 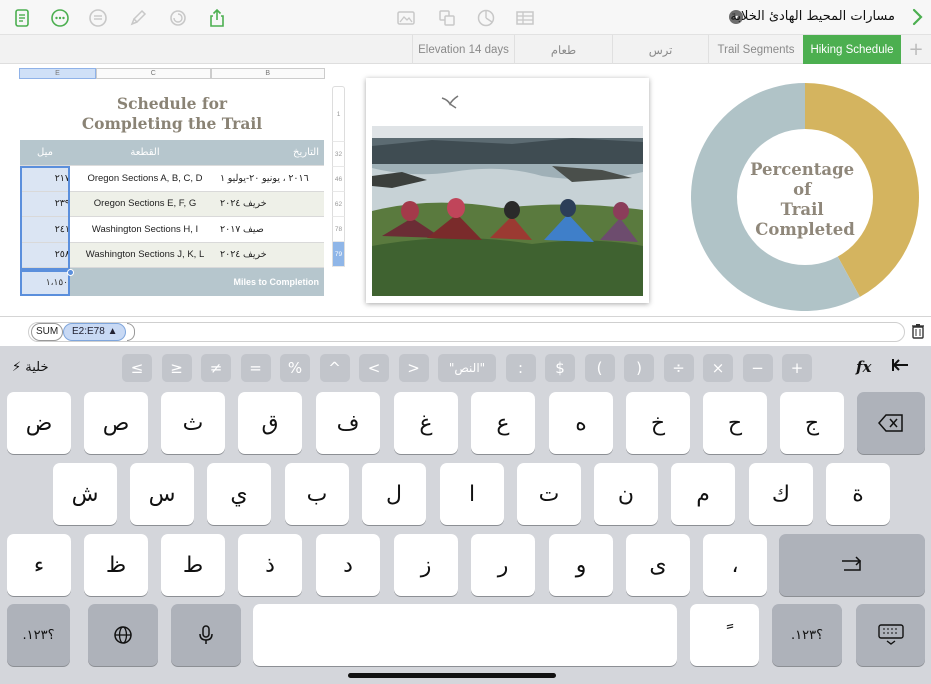 What do you see at coordinates (176, 368) in the screenshot?
I see `function-key: ≥` at bounding box center [176, 368].